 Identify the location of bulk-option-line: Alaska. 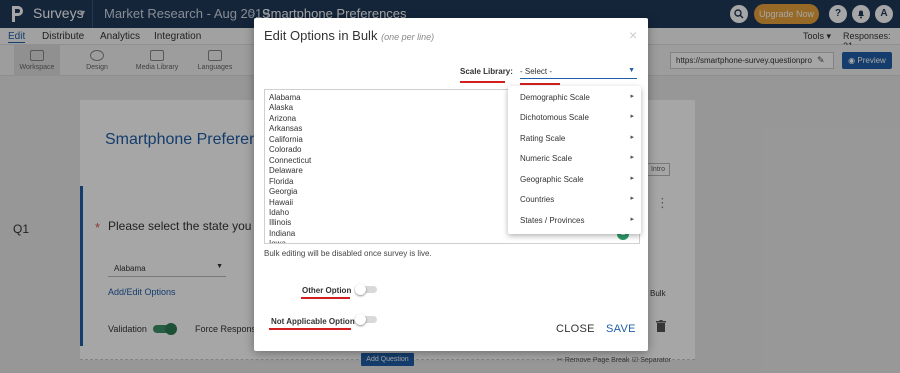
(281, 108).